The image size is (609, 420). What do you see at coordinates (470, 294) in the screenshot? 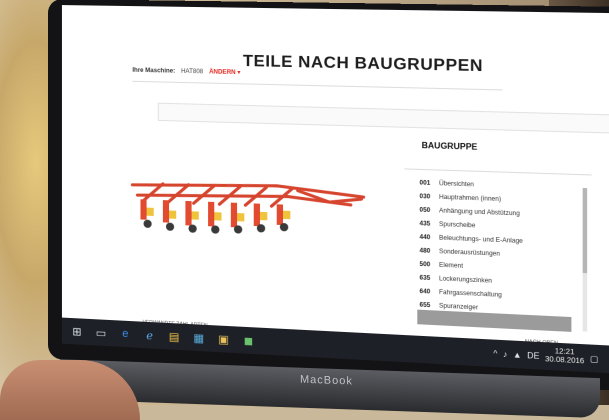
I see `group-name: Fahrgassenschaltung` at bounding box center [470, 294].